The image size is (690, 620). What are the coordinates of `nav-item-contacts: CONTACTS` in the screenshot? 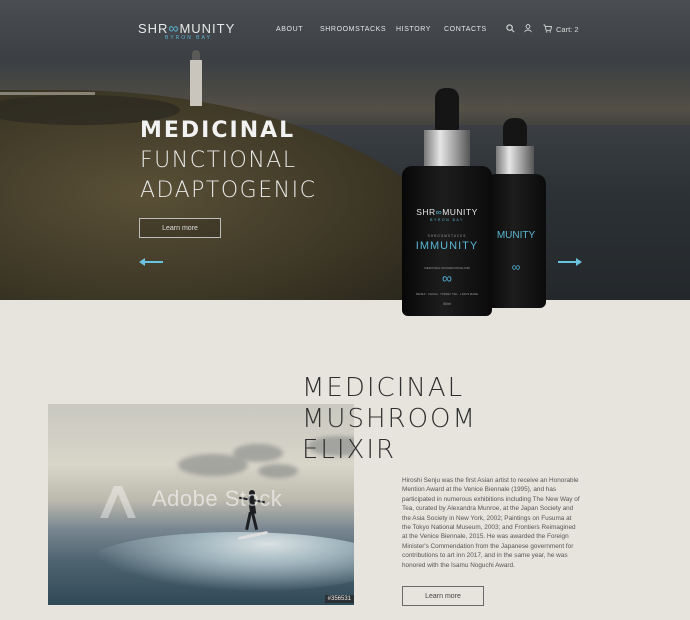 It's located at (465, 29).